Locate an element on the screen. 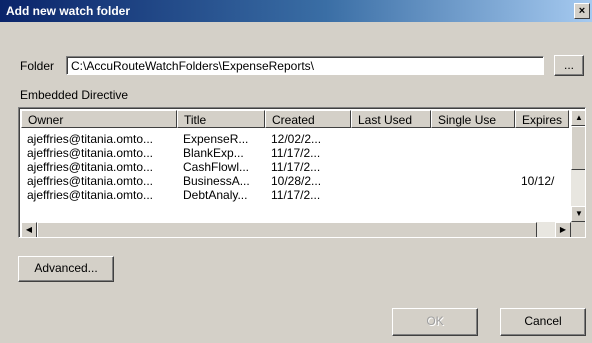 The width and height of the screenshot is (592, 343). scroll-right-icon: ▶ is located at coordinates (563, 229).